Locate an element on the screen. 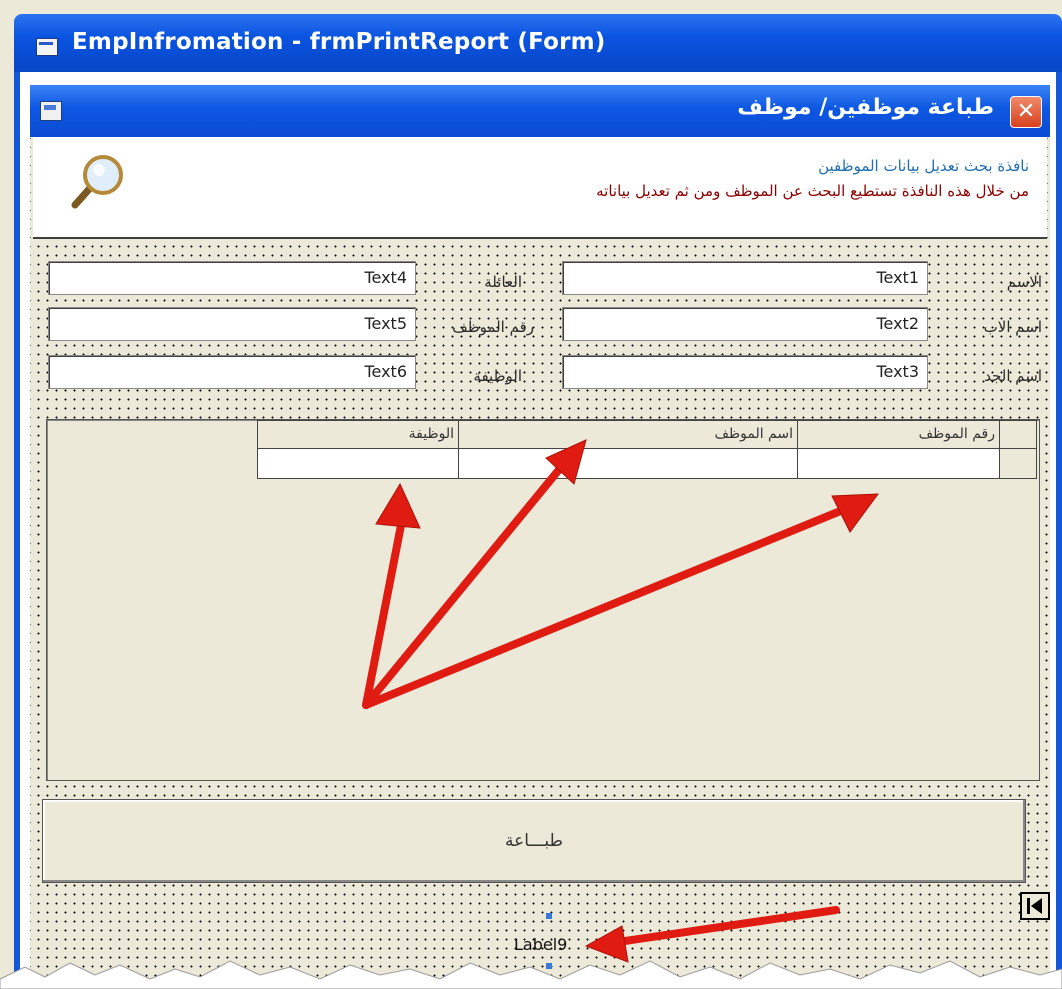  family-field: Text4 is located at coordinates (232, 278).